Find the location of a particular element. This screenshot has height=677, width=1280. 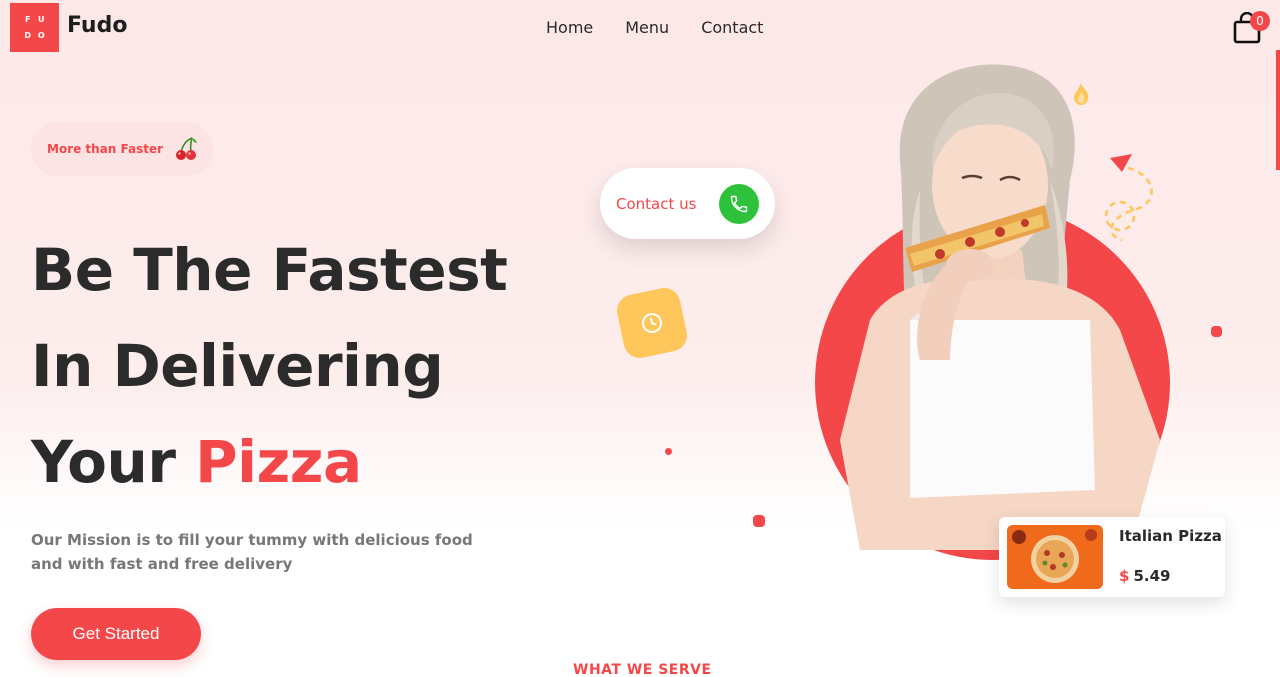

food-price: $5.49 is located at coordinates (1144, 576).